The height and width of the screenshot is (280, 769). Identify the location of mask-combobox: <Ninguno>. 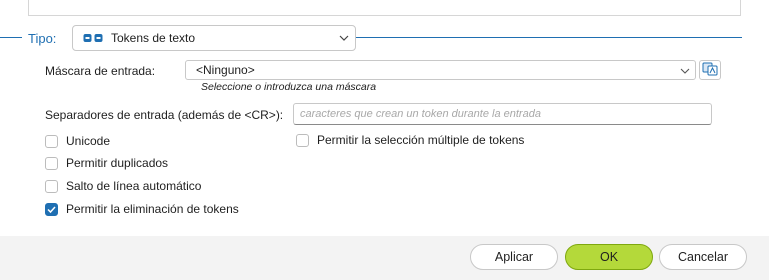
(440, 70).